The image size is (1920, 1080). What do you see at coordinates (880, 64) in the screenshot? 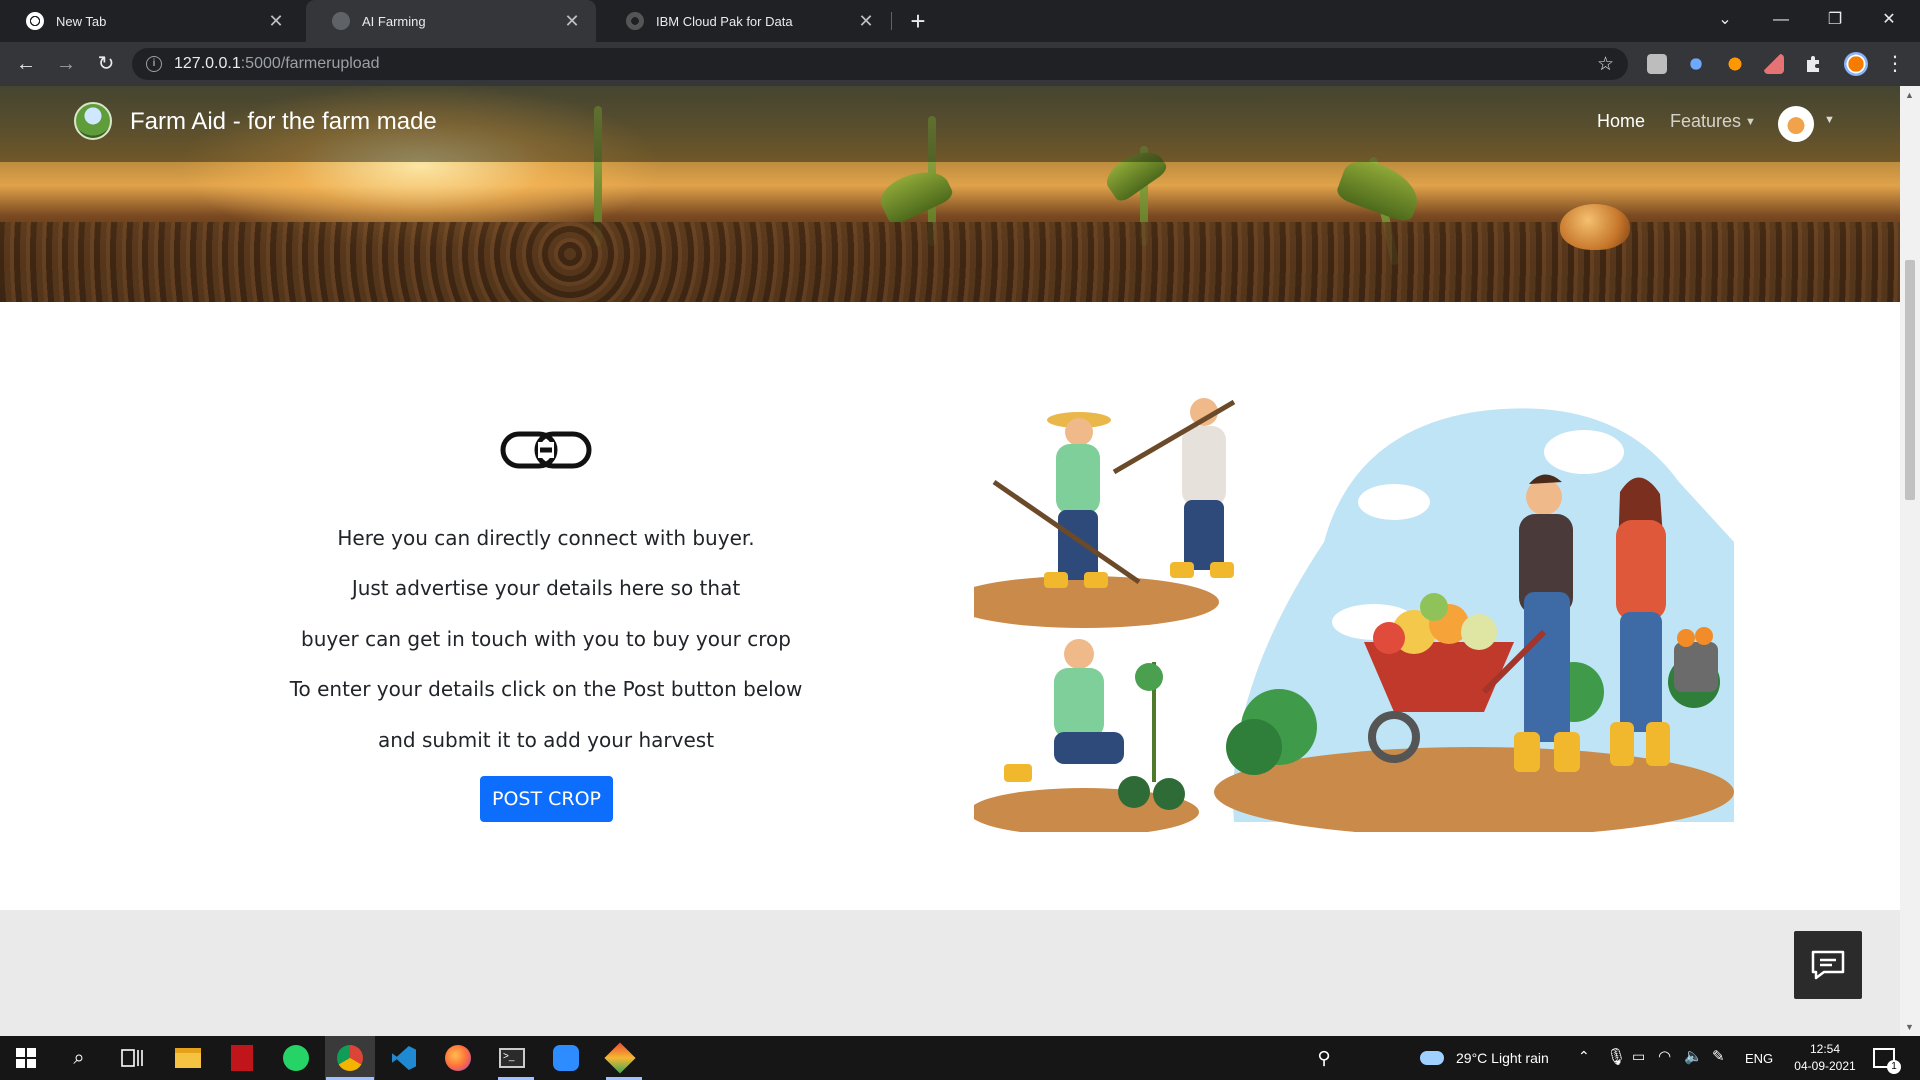
I see `address-bar: i 127.0.0.1:5000/farmerupload ☆` at bounding box center [880, 64].